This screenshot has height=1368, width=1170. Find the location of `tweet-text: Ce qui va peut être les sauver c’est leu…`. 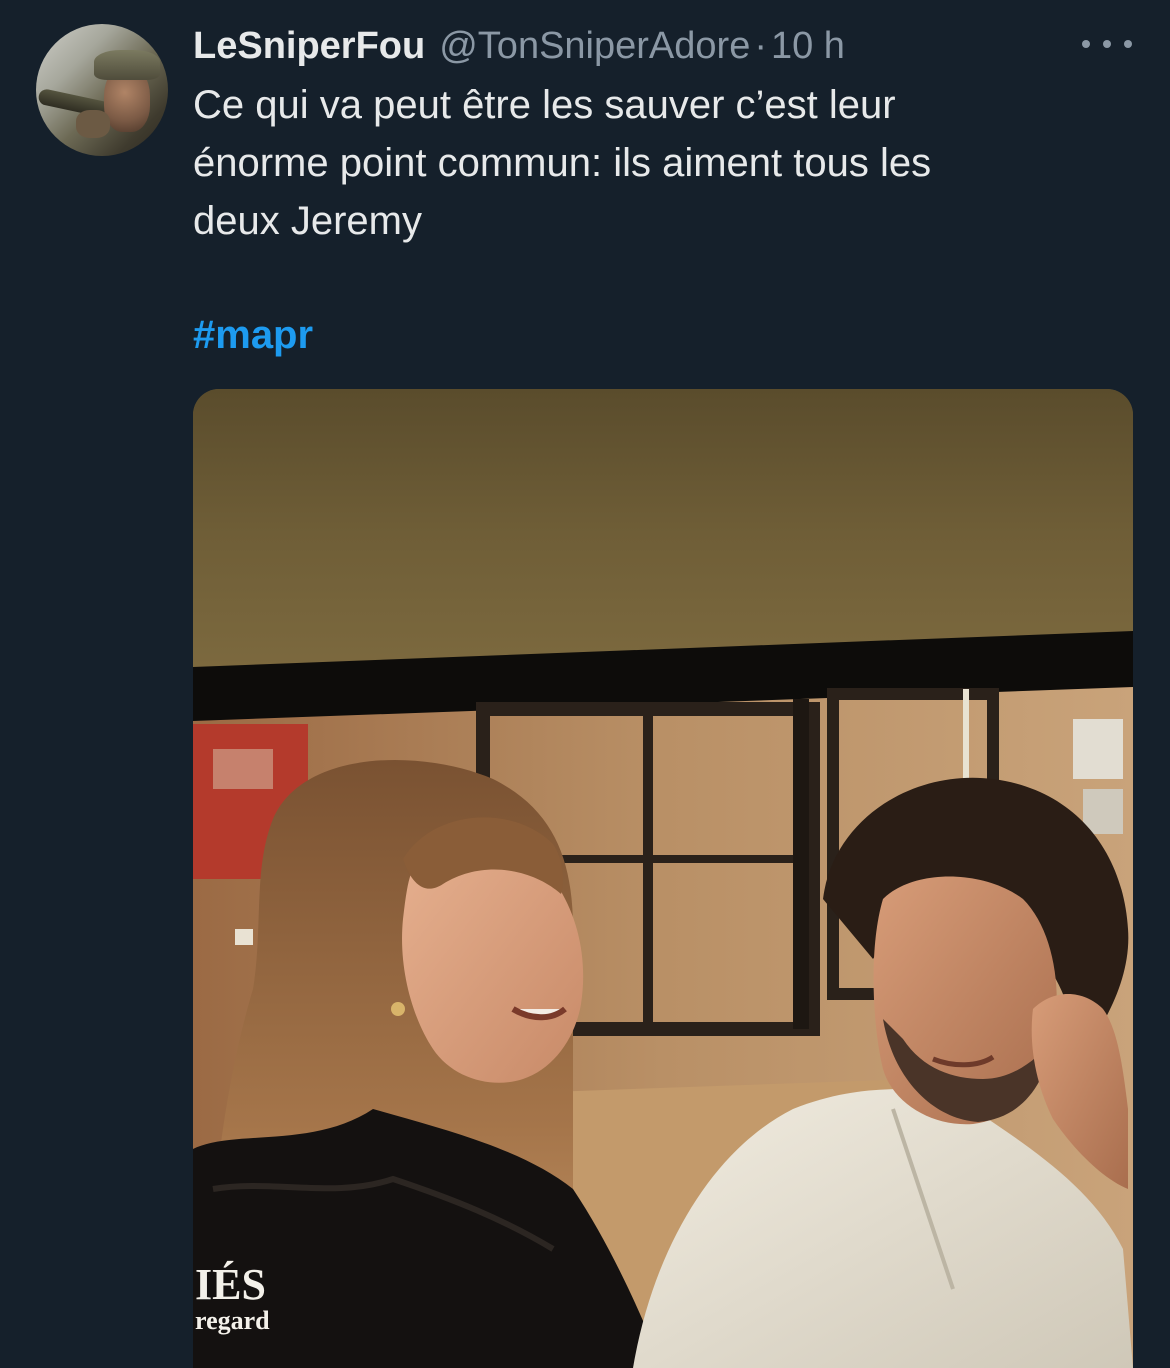

tweet-text: Ce qui va peut être les sauver c’est leu… is located at coordinates (643, 163).